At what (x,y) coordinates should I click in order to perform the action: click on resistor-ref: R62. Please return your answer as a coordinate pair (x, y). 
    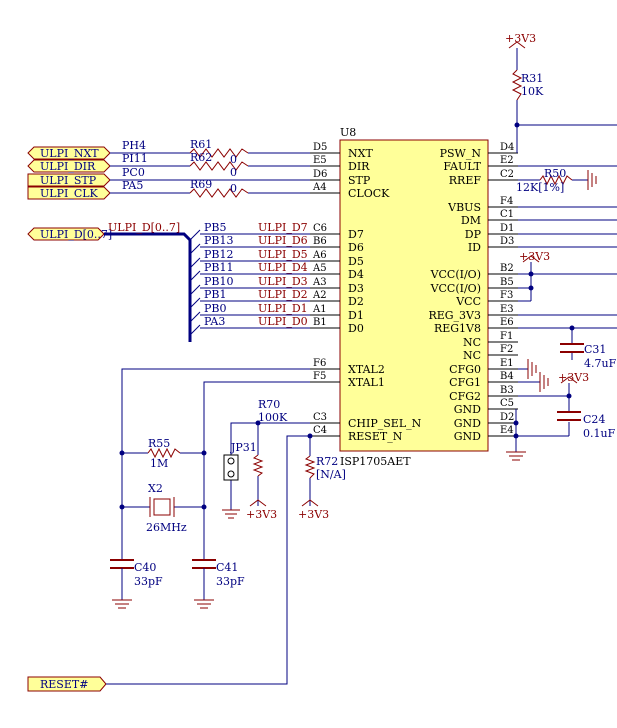
    Looking at the image, I should click on (201, 157).